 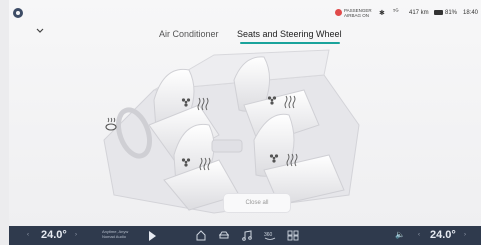 I want to click on temp-right-increase: ›, so click(x=465, y=235).